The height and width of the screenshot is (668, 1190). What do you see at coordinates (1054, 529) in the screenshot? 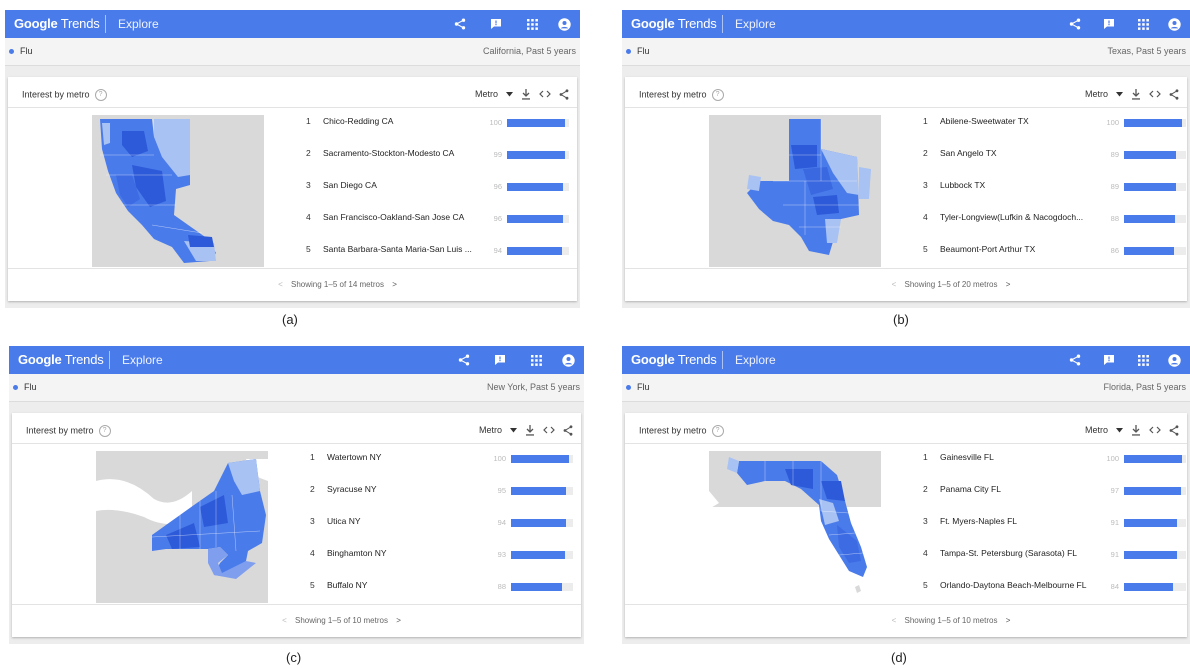
I see `metro-row: 3 Ft. Myers-Naples FL 91` at bounding box center [1054, 529].